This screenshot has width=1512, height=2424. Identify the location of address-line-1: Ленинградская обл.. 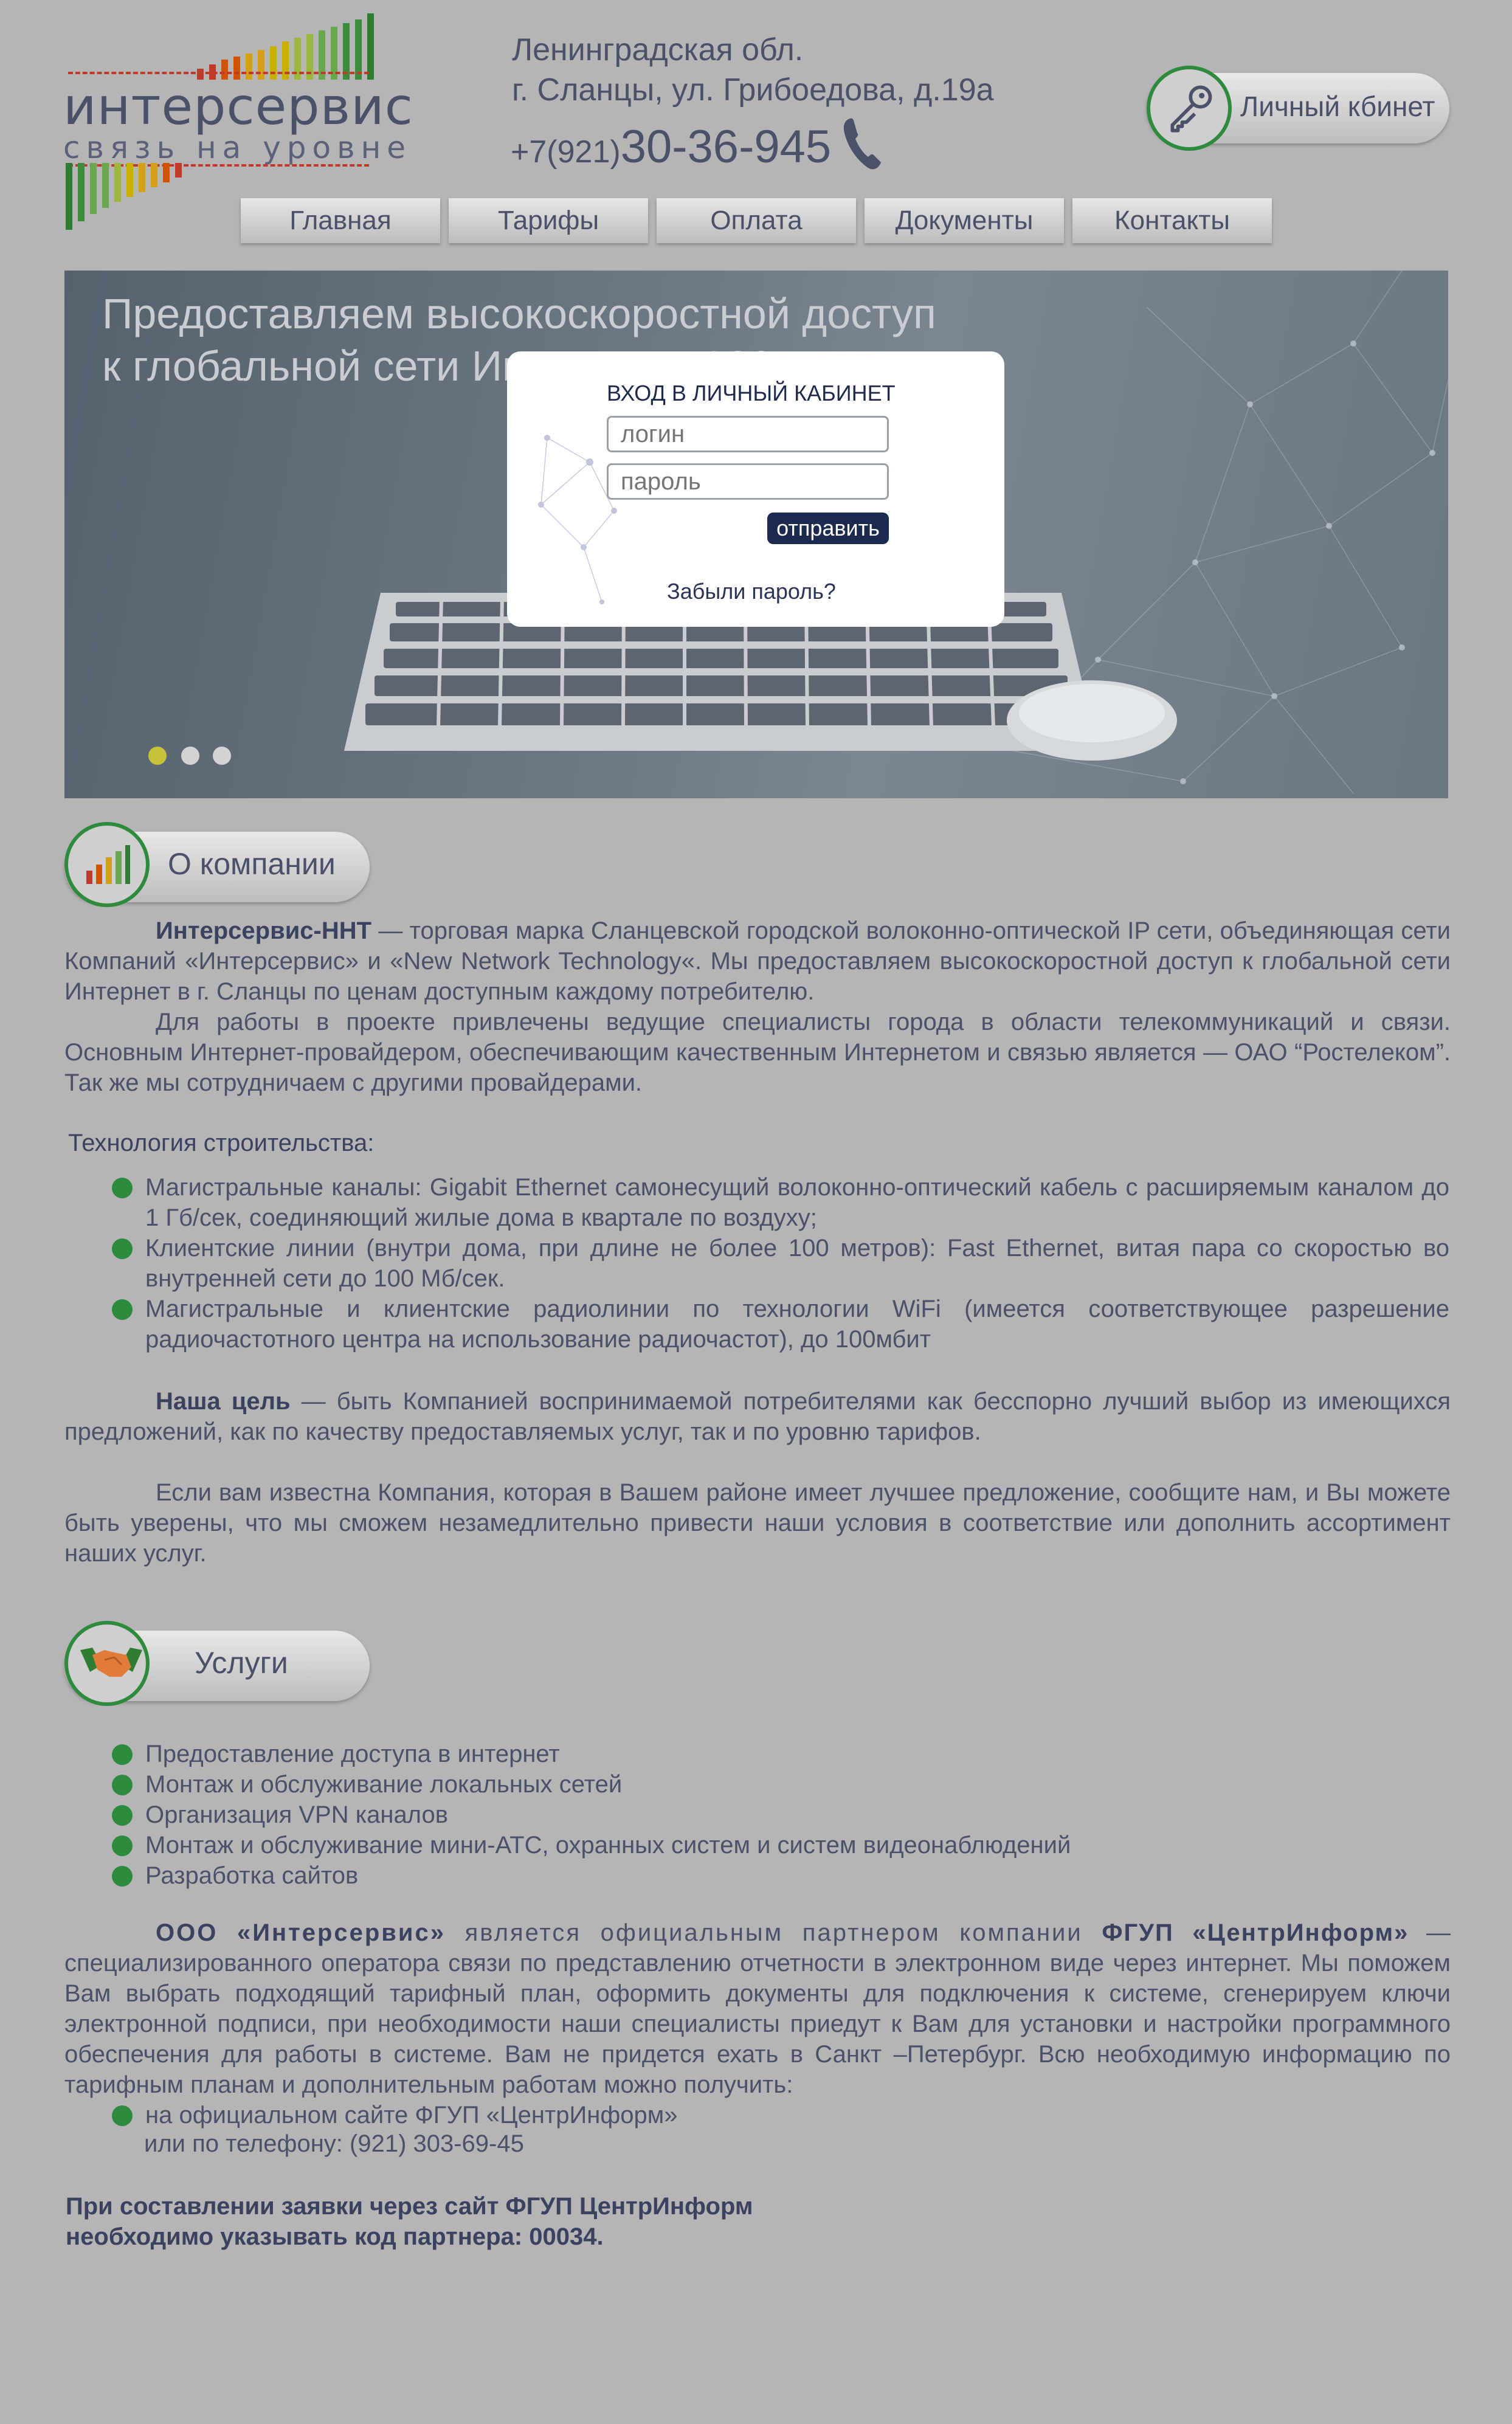
(658, 49).